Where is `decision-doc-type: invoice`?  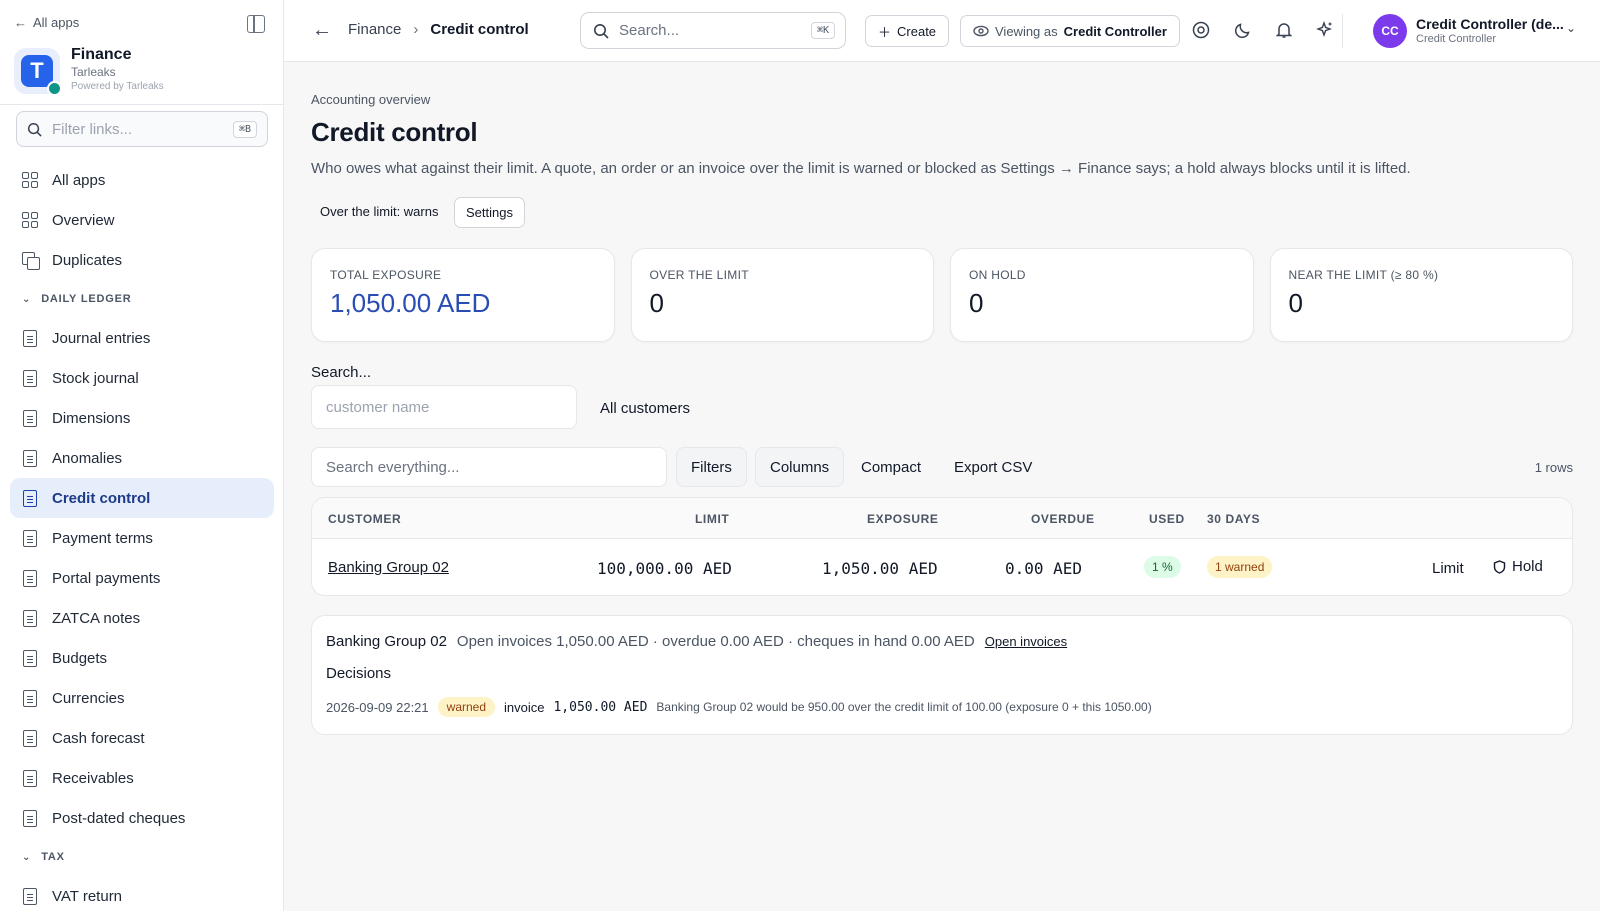 decision-doc-type: invoice is located at coordinates (524, 707).